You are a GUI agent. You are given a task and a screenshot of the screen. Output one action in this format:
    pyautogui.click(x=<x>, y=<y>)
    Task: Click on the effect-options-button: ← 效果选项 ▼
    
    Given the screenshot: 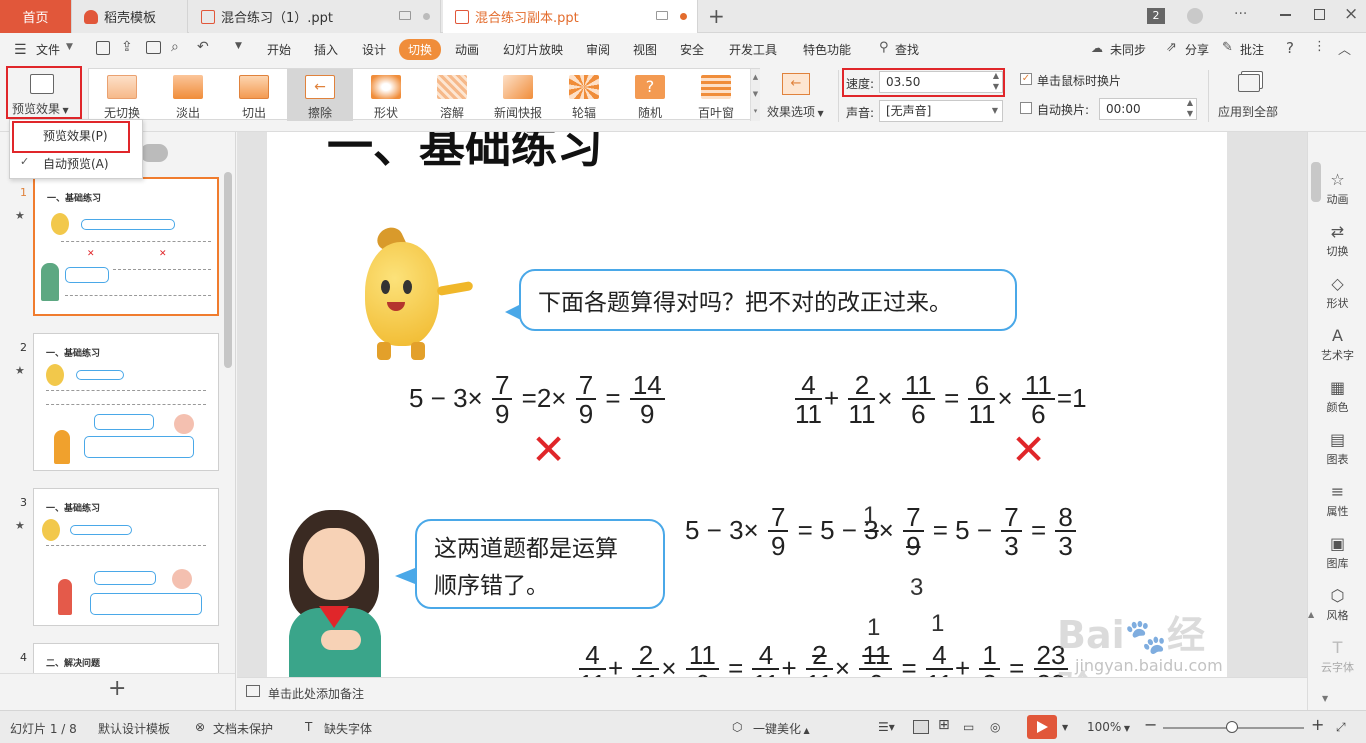 What is the action you would take?
    pyautogui.click(x=800, y=94)
    